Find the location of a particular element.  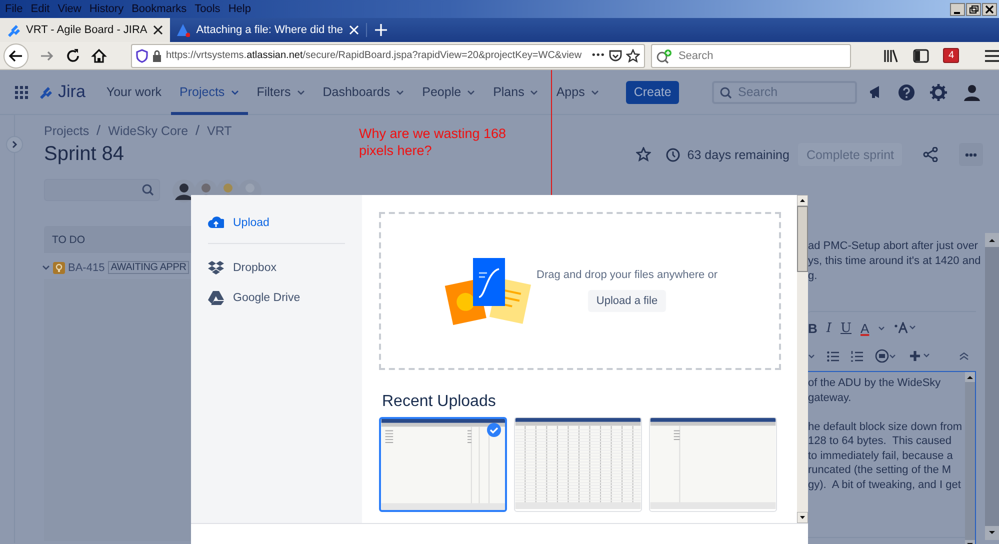

editor-text-line: gateway. is located at coordinates (830, 397).